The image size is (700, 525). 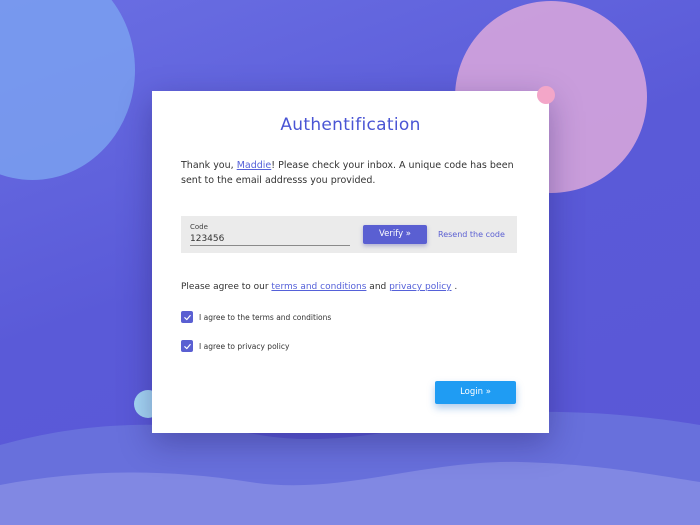 I want to click on agreement-prefix: Please agree to our, so click(x=226, y=287).